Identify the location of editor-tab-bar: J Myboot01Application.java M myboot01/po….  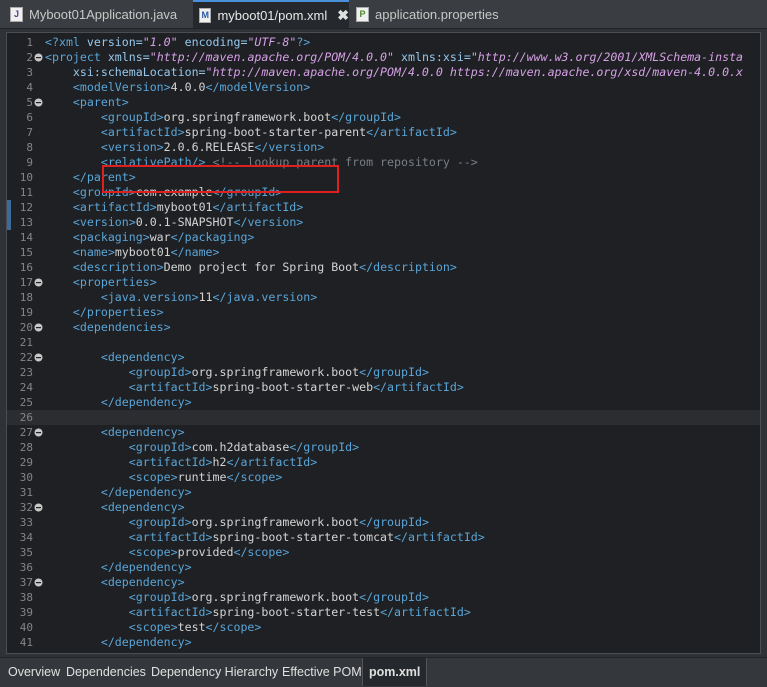
(383, 14).